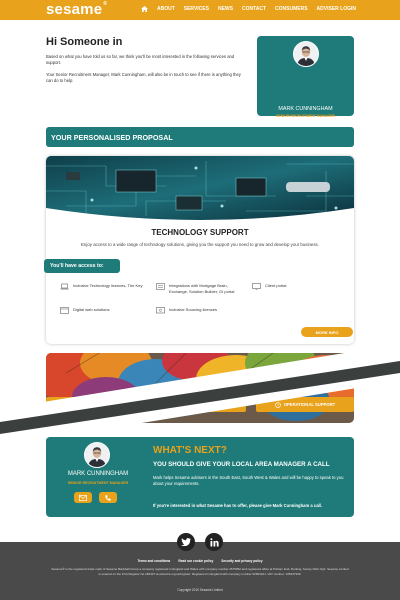 This screenshot has height=600, width=400. Describe the element at coordinates (112, 137) in the screenshot. I see `proposal-heading: YOUR PERSONALISED PROPOSAL` at that location.